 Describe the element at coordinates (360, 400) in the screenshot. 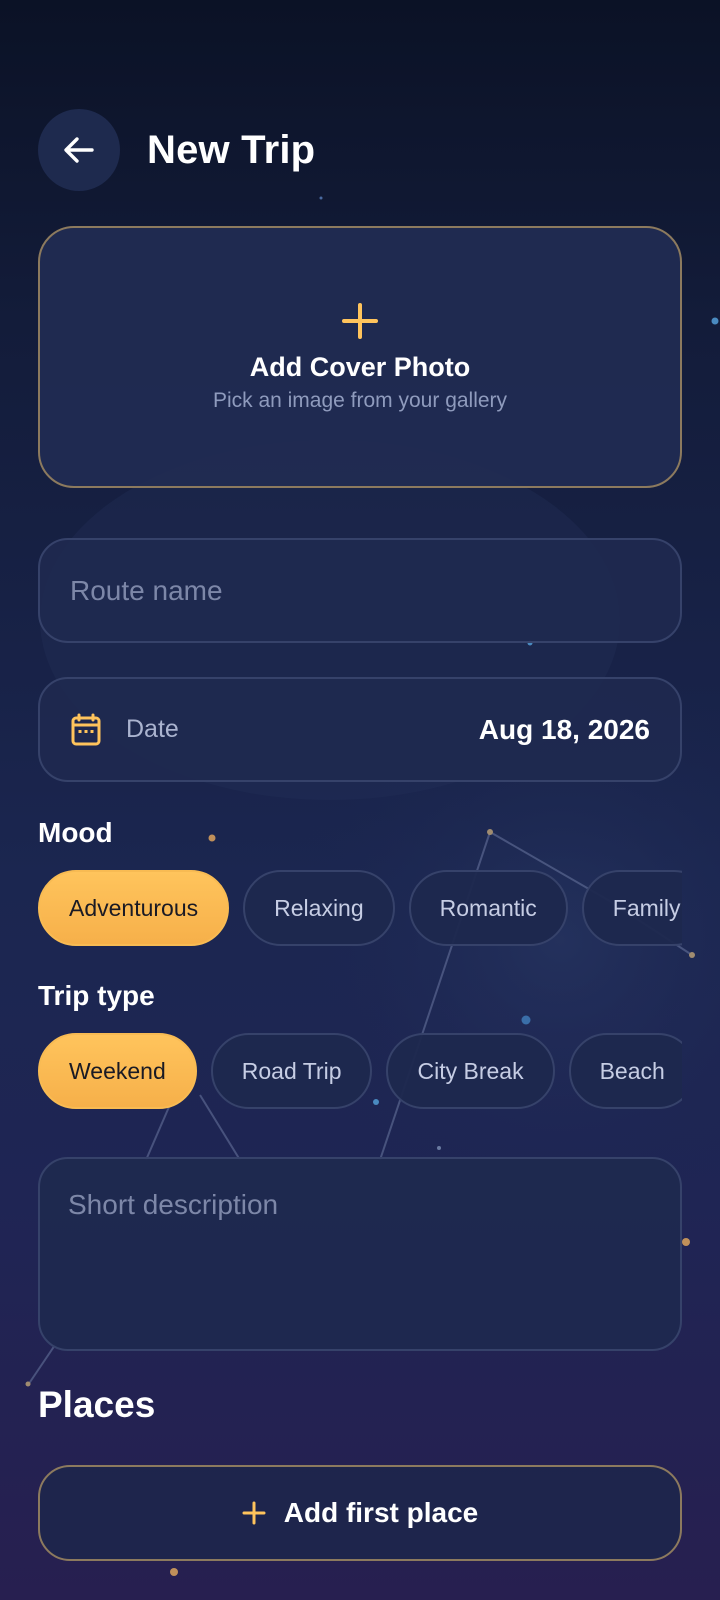

I see `cover-subtitle: Pick an image from your gallery` at that location.